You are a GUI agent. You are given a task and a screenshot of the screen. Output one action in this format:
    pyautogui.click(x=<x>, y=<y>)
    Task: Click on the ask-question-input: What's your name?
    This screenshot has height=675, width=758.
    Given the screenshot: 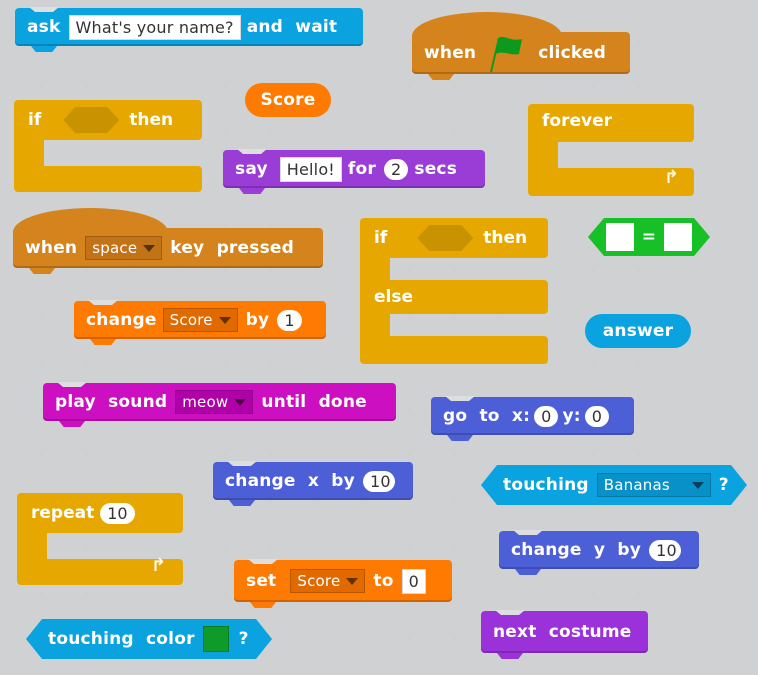 What is the action you would take?
    pyautogui.click(x=154, y=27)
    